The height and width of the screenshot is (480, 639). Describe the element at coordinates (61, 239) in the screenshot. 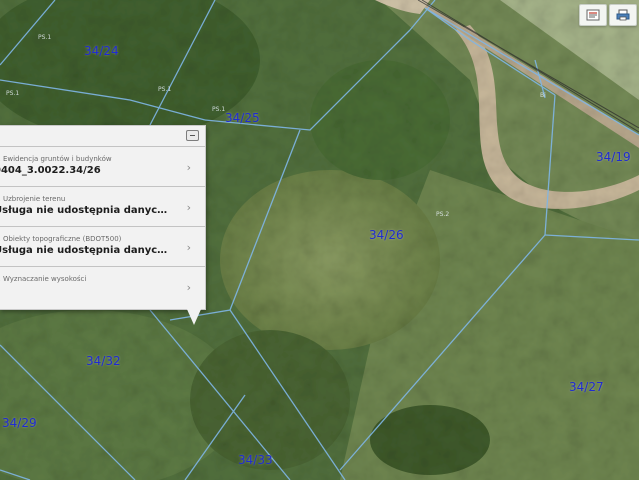

I see `row-title: IS, Obiekty topograficzne (BDOT500)` at that location.